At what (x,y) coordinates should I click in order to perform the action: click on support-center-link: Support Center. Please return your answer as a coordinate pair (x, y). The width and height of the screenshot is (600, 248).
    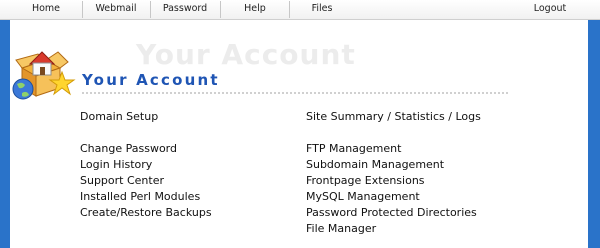
    Looking at the image, I should click on (122, 180).